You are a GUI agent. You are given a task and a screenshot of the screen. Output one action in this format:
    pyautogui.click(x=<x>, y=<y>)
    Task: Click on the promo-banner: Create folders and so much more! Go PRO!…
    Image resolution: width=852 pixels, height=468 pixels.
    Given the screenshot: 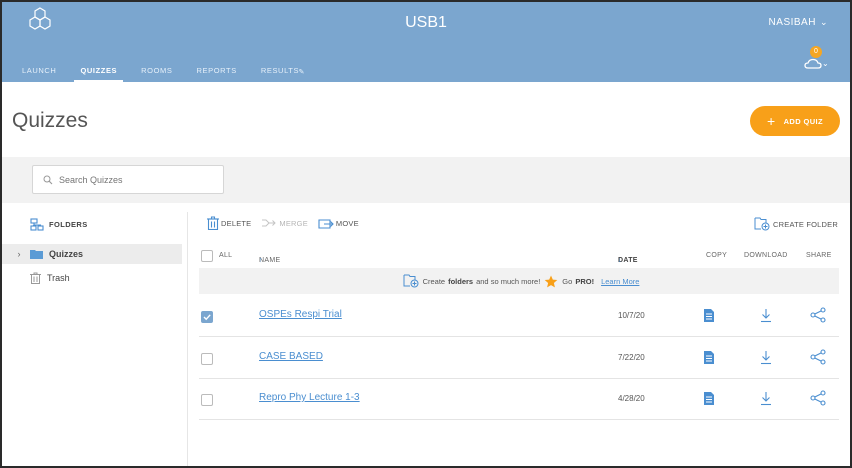 What is the action you would take?
    pyautogui.click(x=519, y=281)
    